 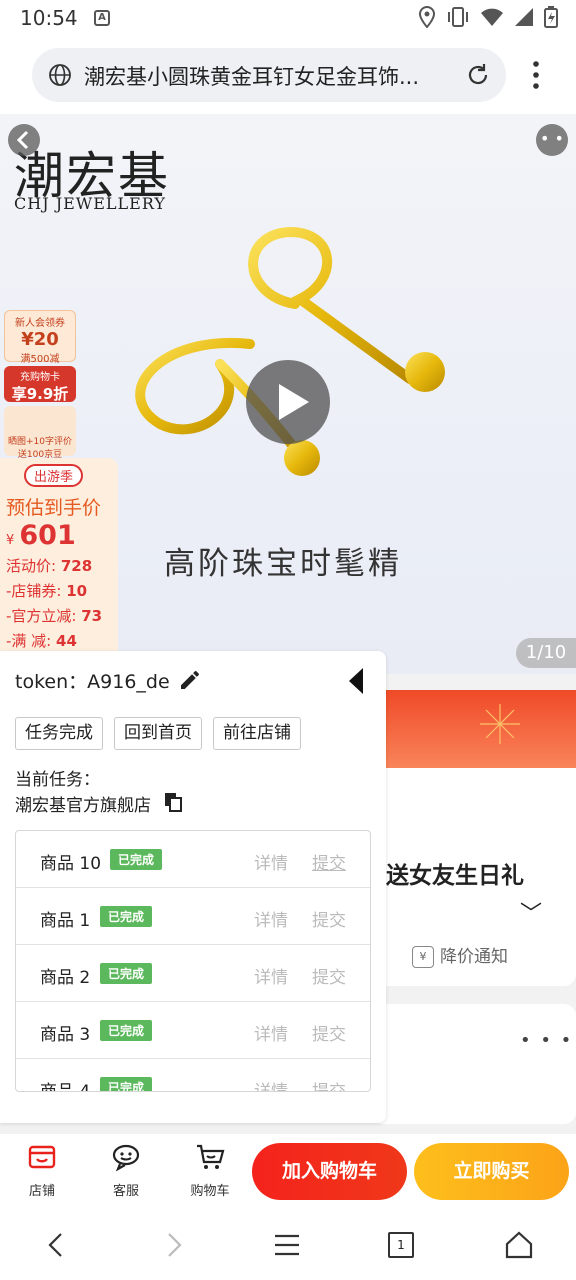 I want to click on vip-line2: 享9.9折, so click(x=40, y=394).